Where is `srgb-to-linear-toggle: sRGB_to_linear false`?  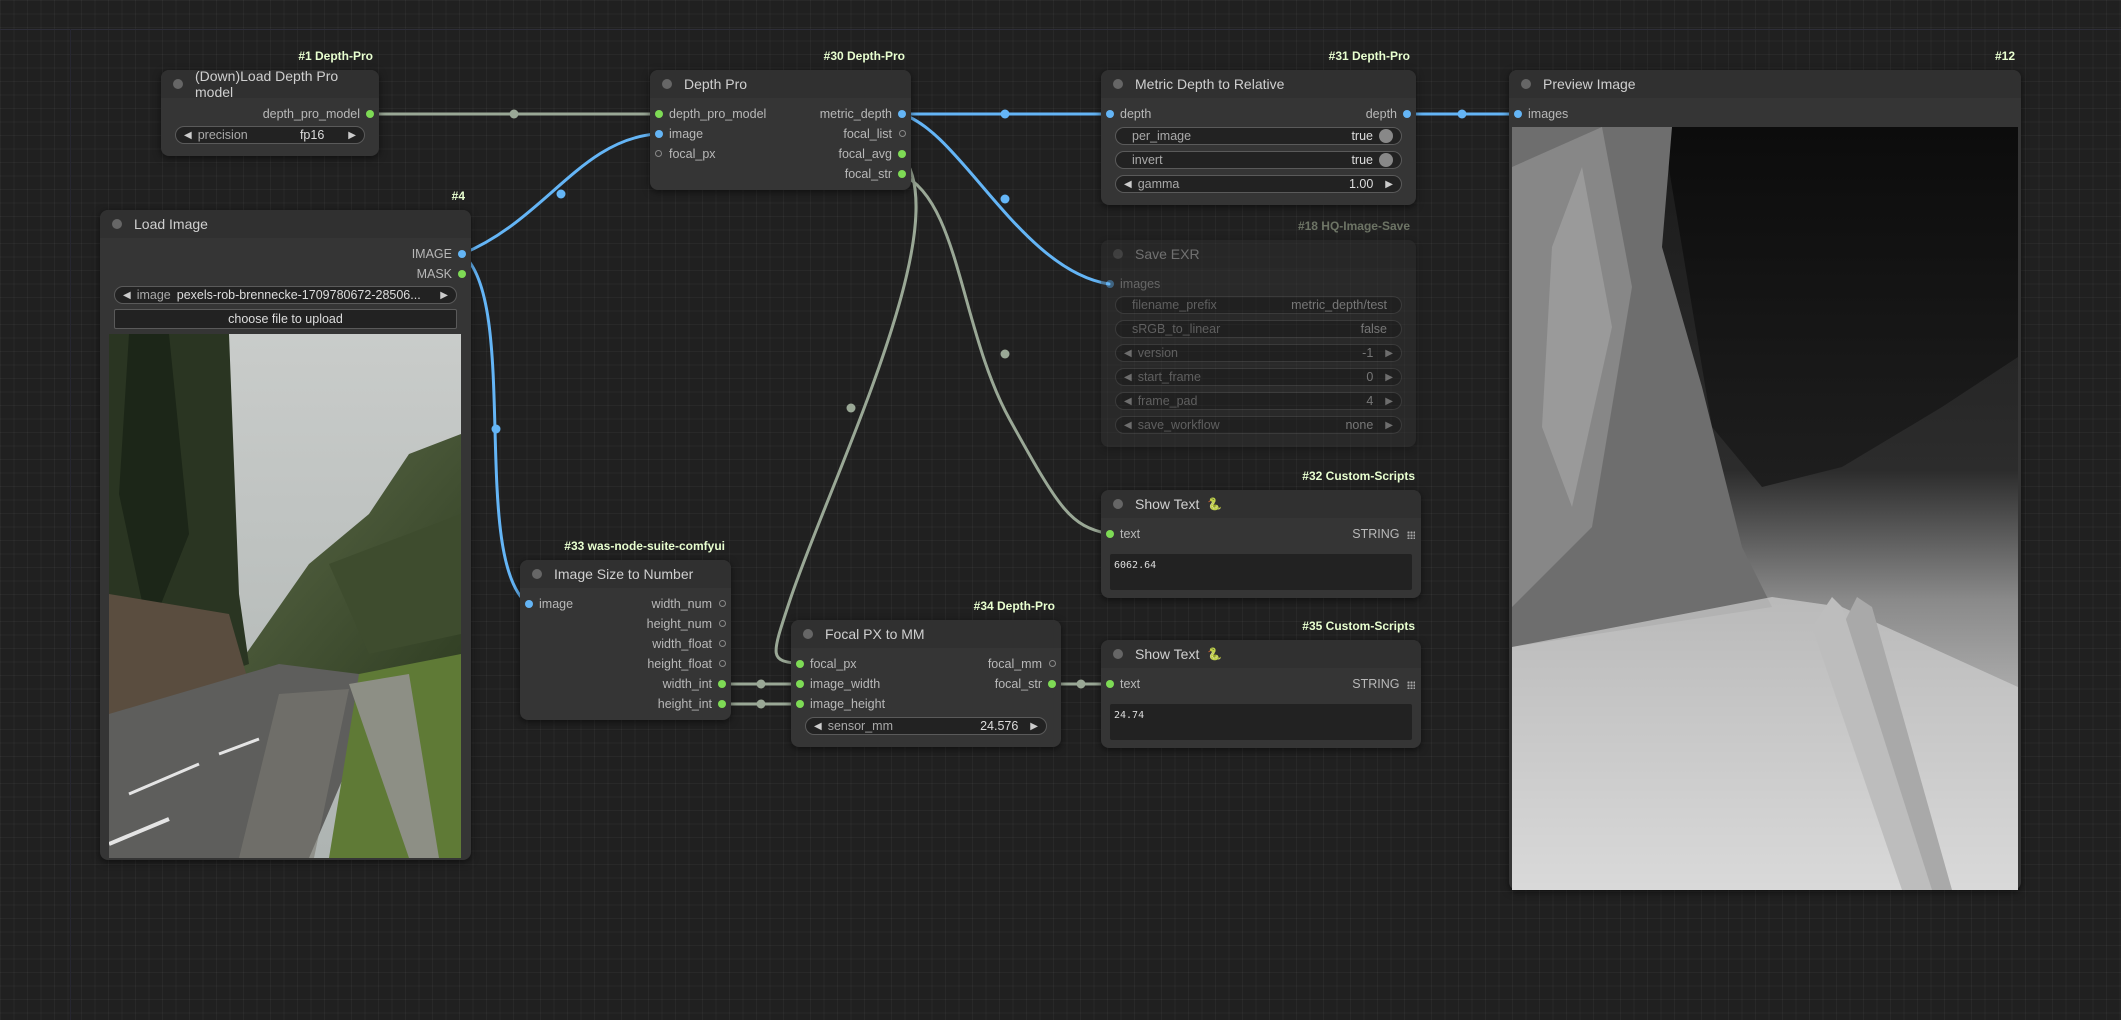
srgb-to-linear-toggle: sRGB_to_linear false is located at coordinates (1258, 329).